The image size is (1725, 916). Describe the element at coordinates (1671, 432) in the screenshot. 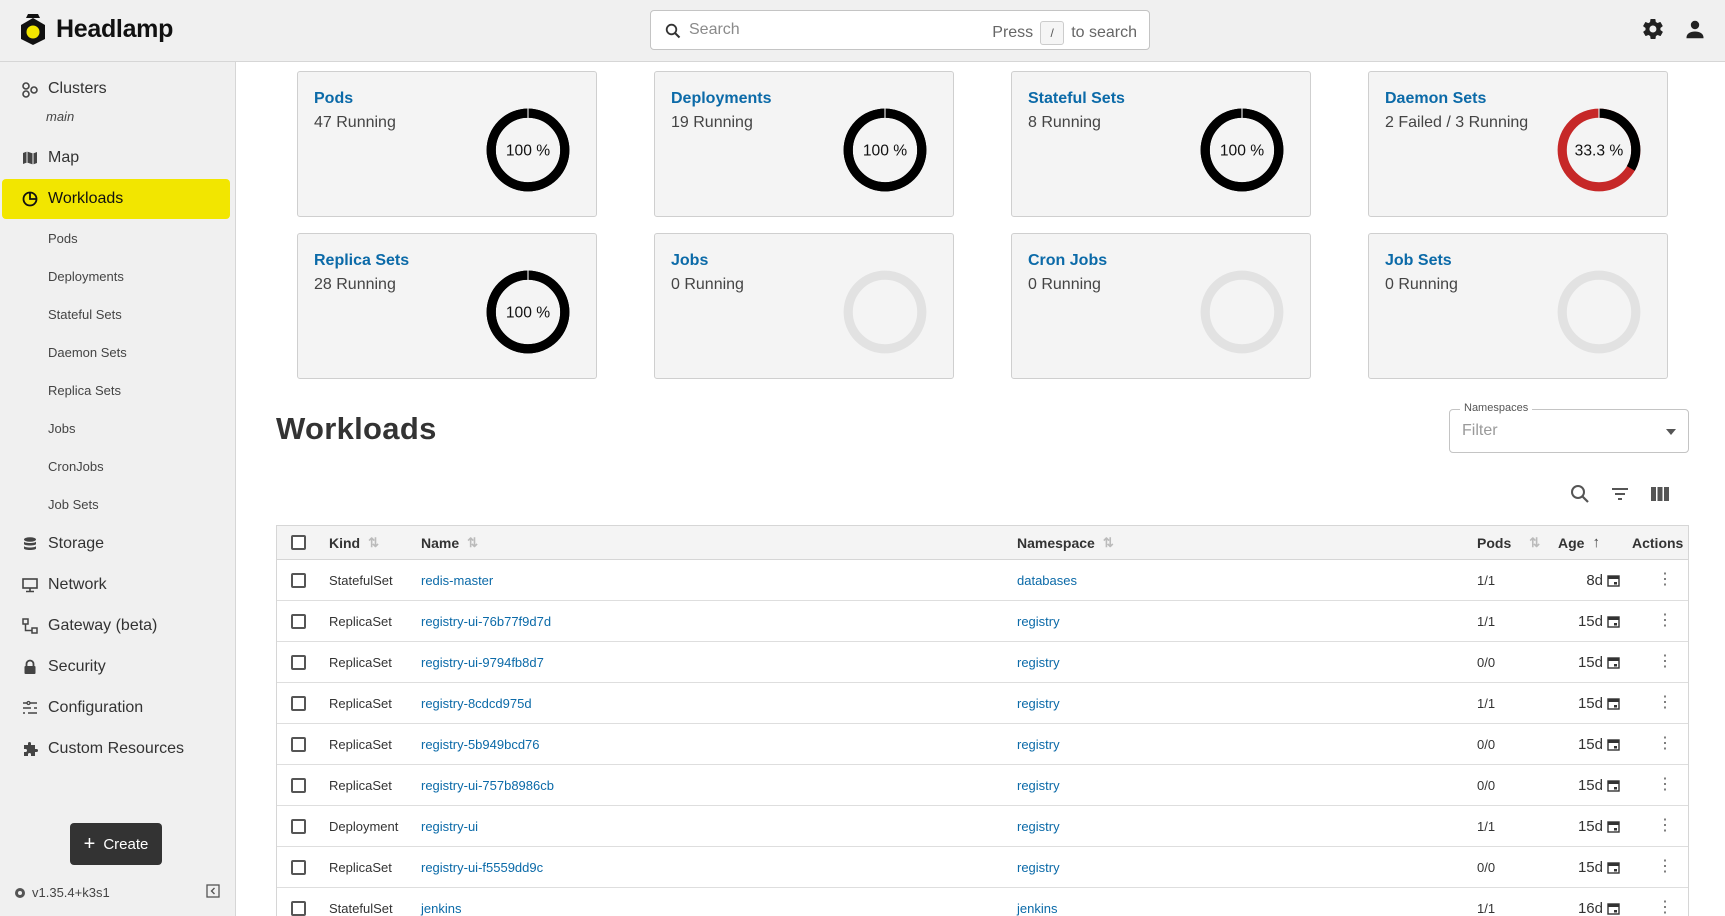

I see `dropdown-arrow-icon` at that location.